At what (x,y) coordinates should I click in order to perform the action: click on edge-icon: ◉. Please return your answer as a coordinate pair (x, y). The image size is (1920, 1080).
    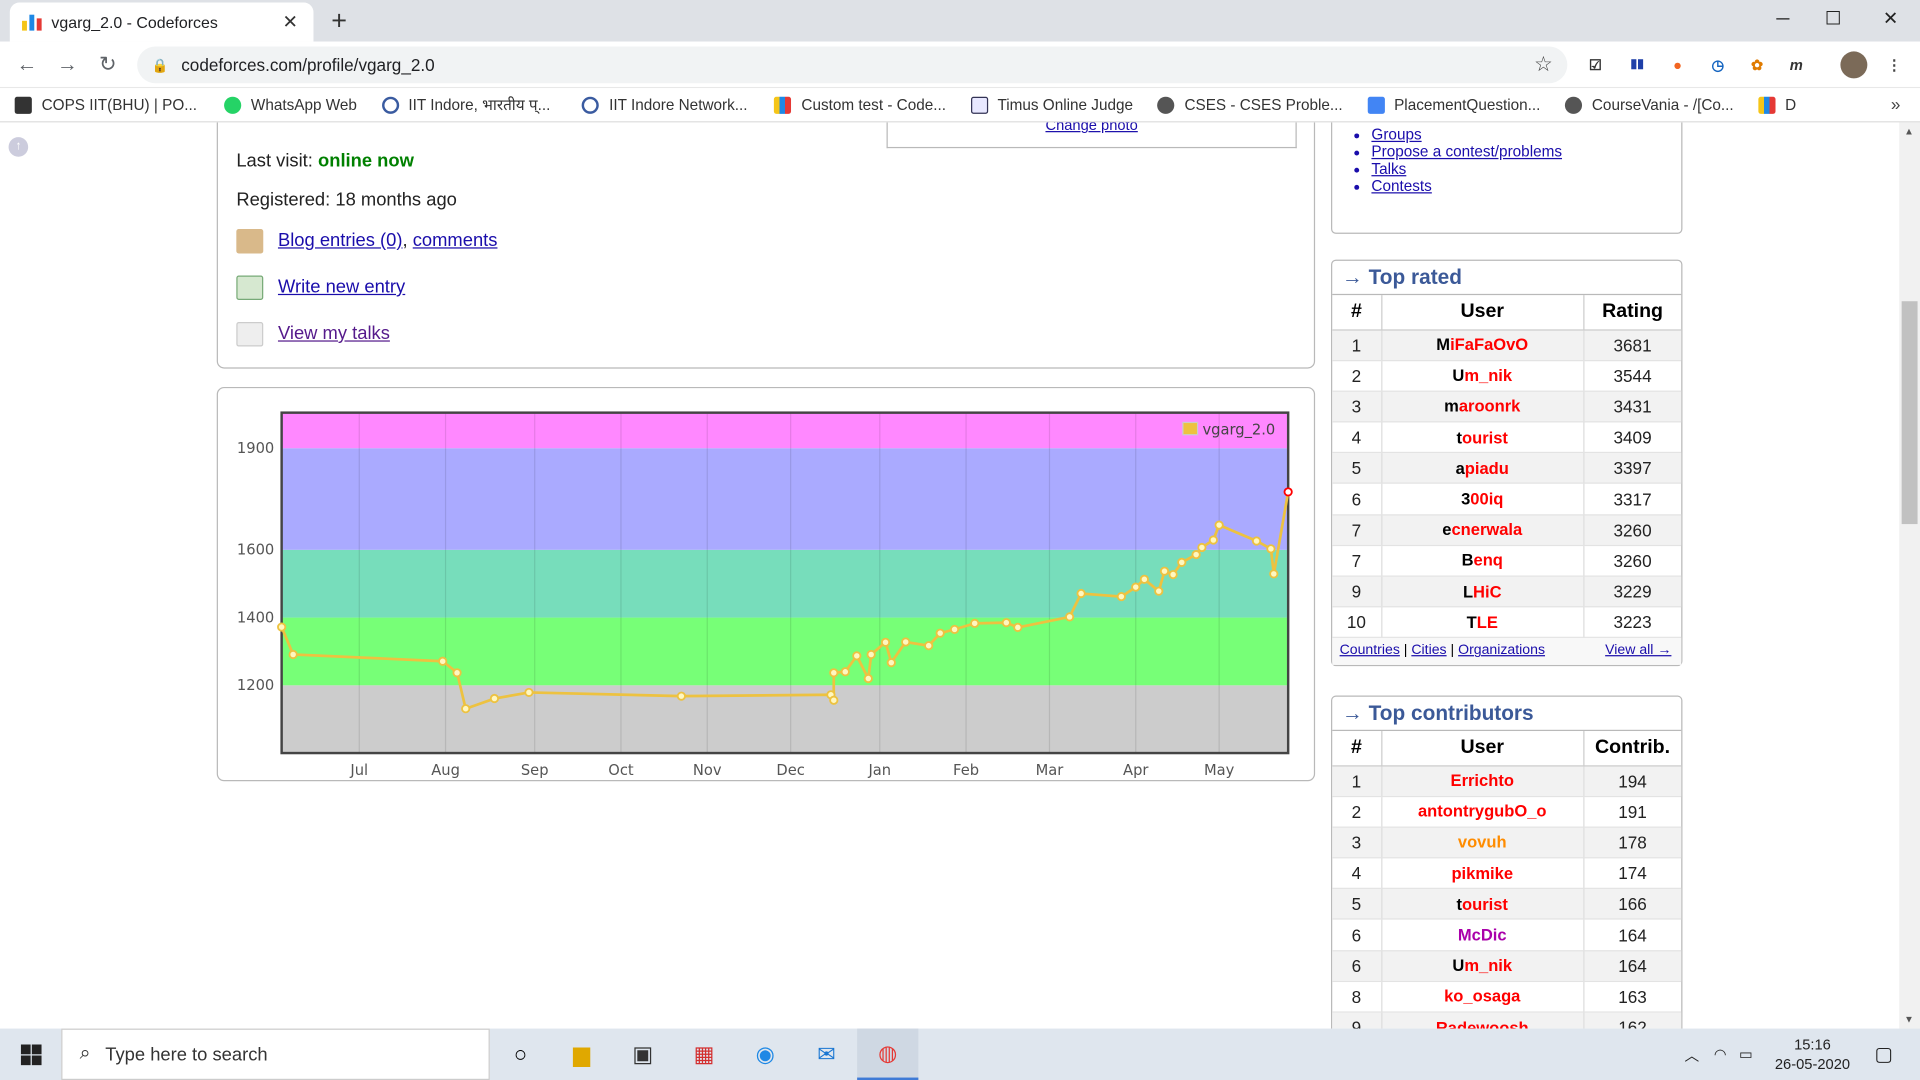
    Looking at the image, I should click on (765, 1054).